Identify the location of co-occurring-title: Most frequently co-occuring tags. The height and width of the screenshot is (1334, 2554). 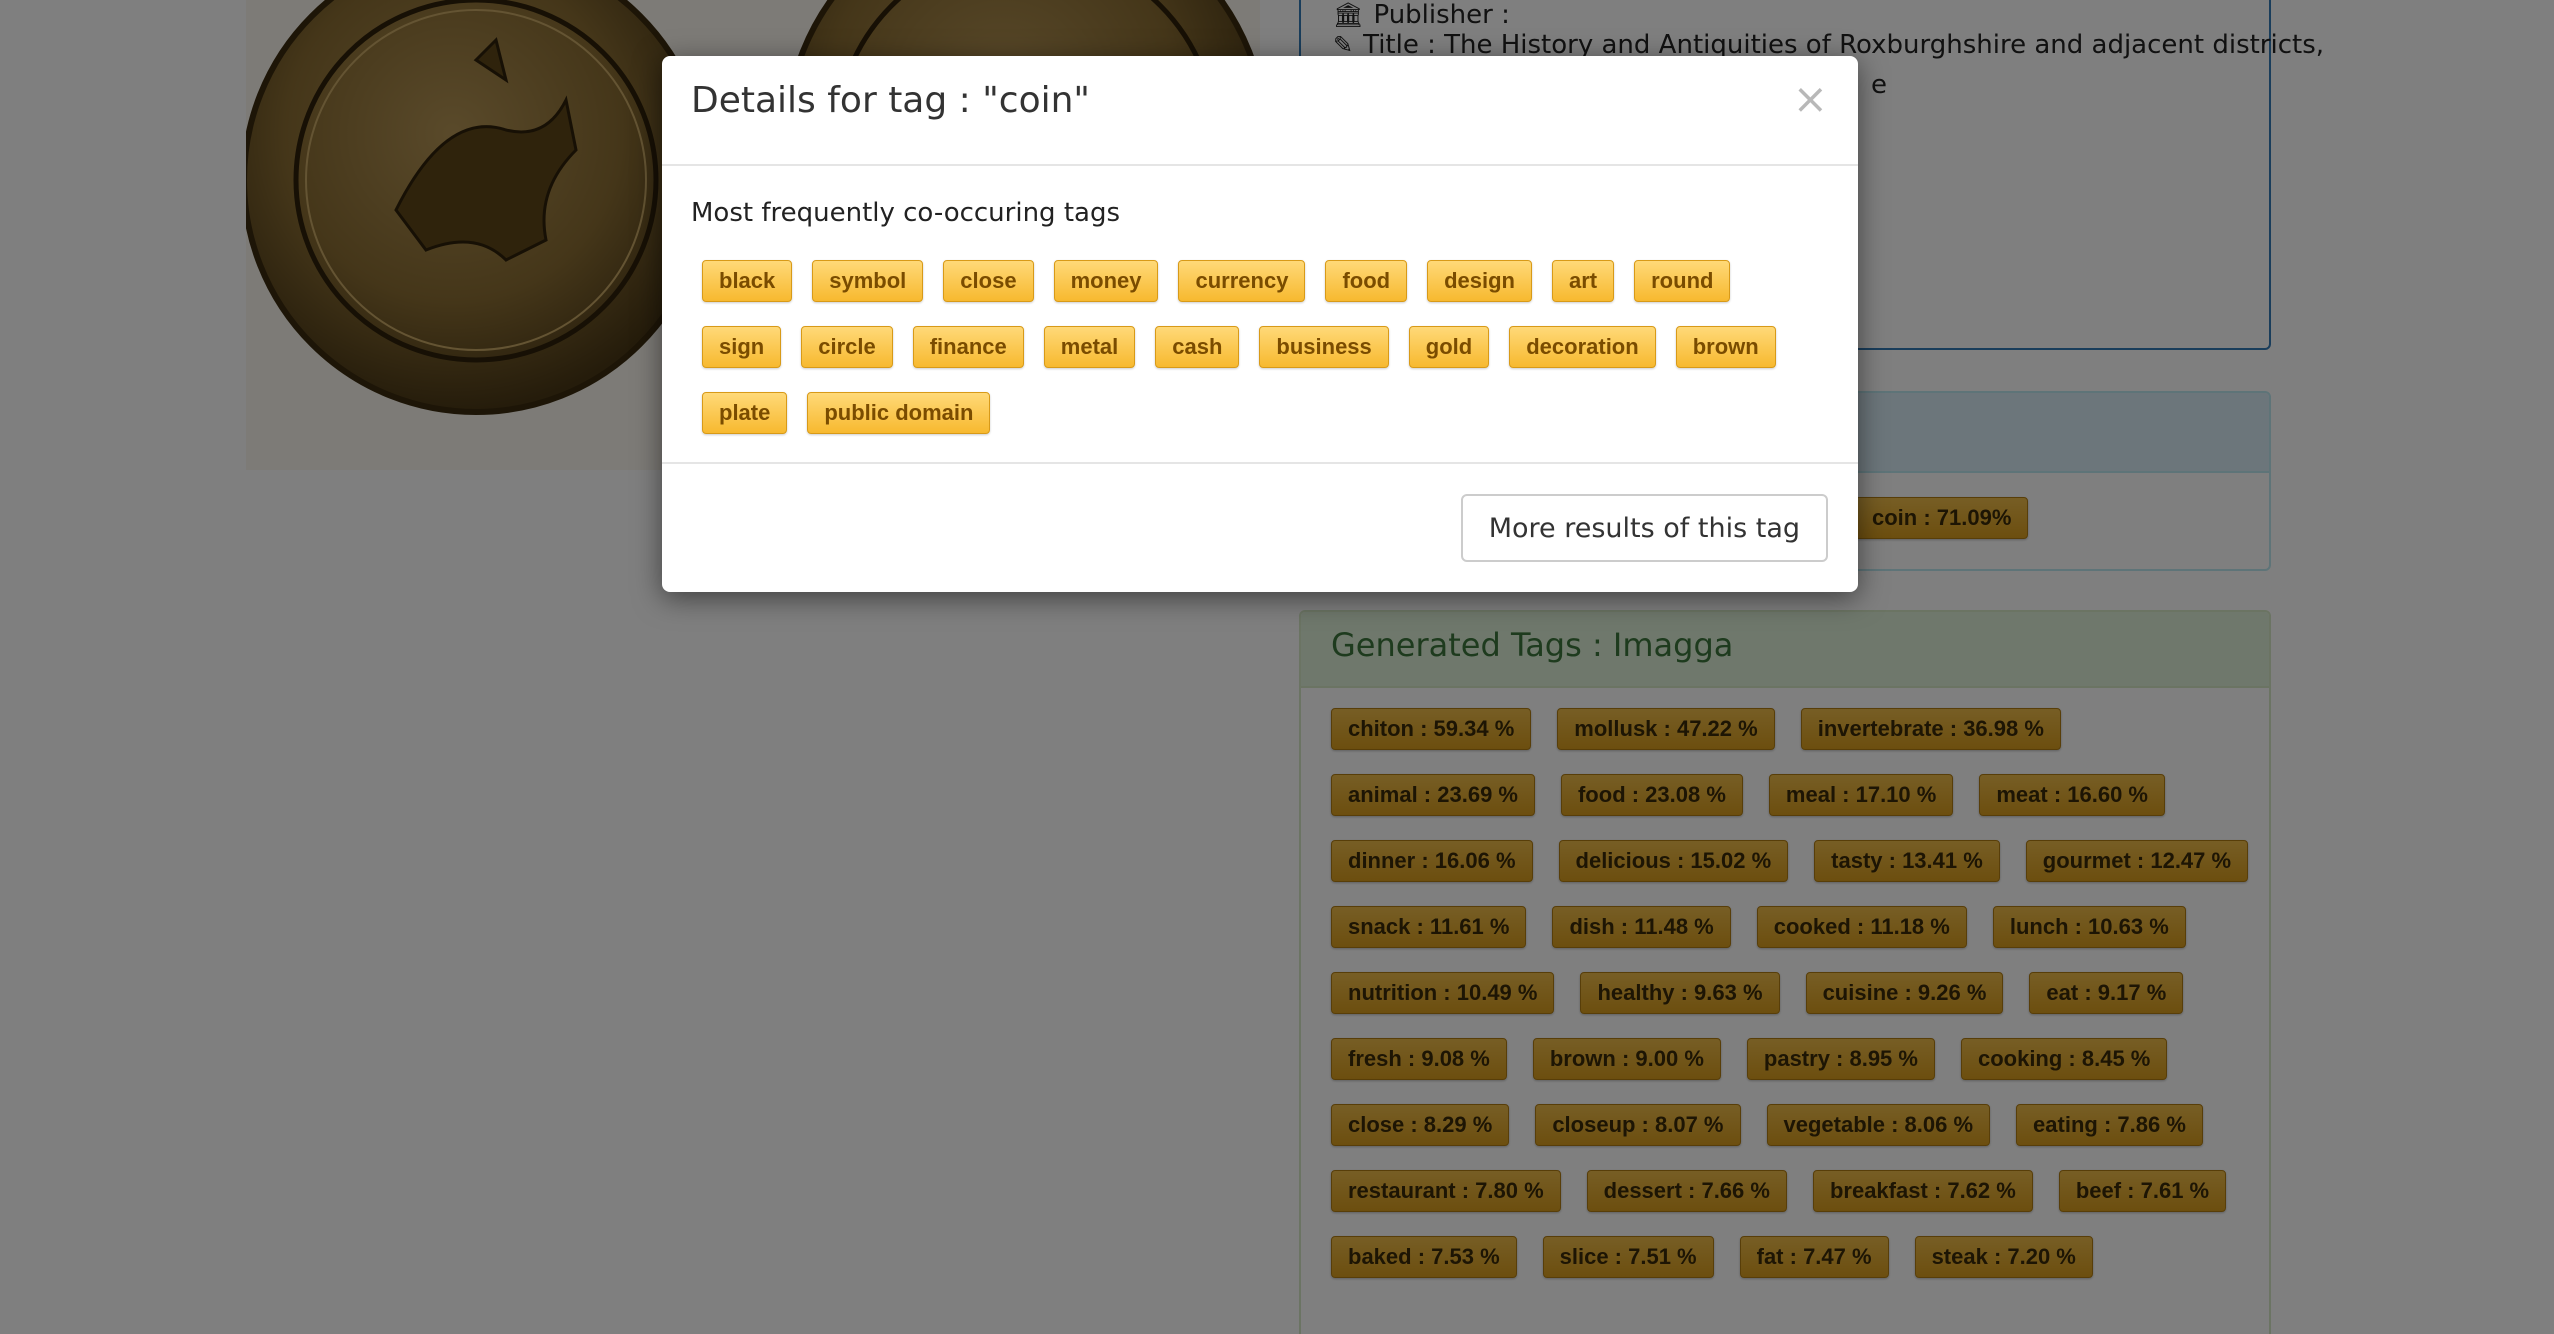
(905, 213).